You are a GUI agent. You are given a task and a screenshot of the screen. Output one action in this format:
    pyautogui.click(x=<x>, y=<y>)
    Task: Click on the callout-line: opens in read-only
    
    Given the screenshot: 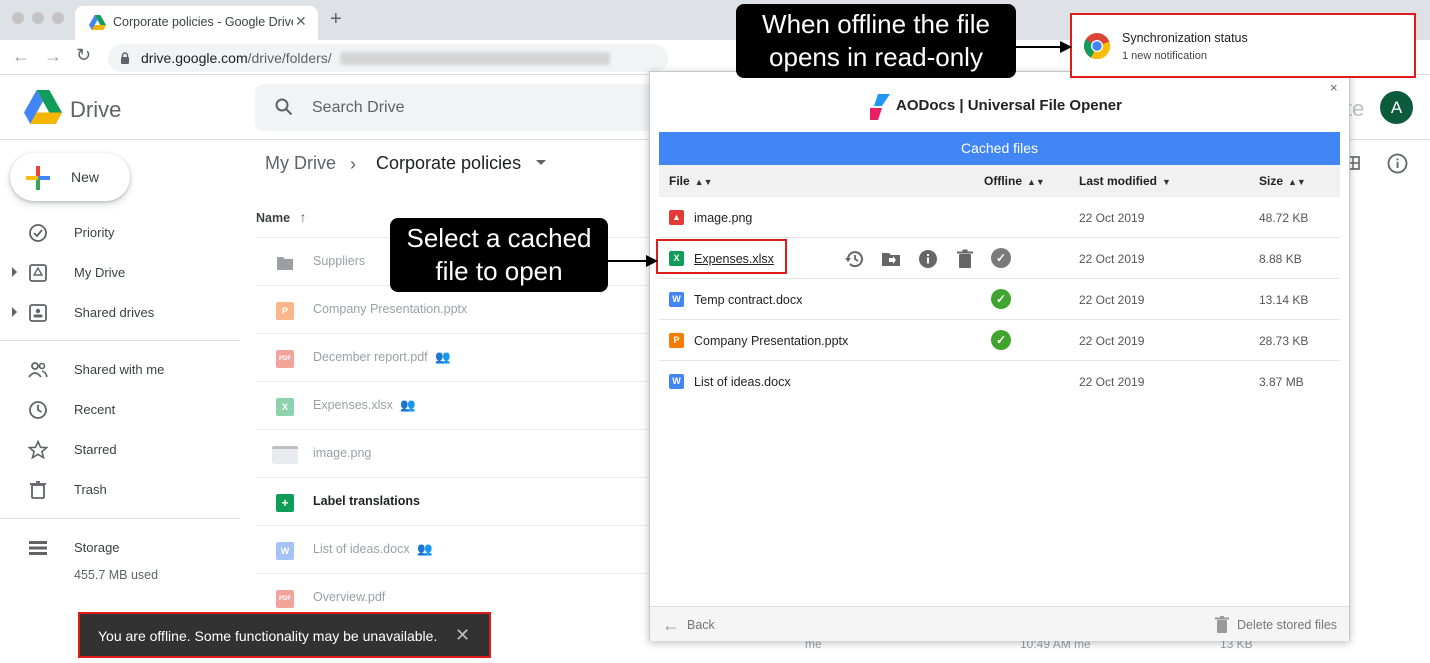 What is the action you would take?
    pyautogui.click(x=876, y=57)
    